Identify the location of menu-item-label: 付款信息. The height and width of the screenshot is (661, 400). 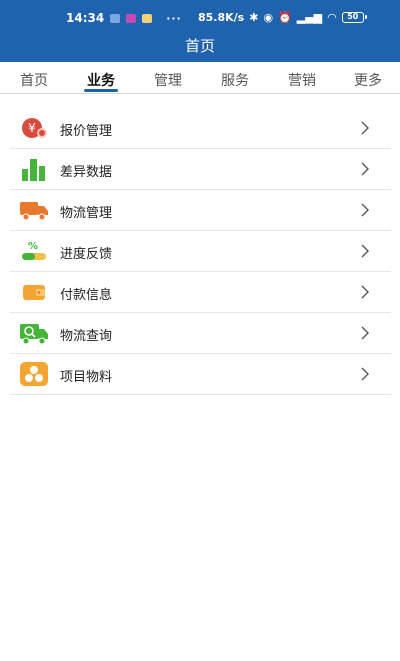
(86, 295).